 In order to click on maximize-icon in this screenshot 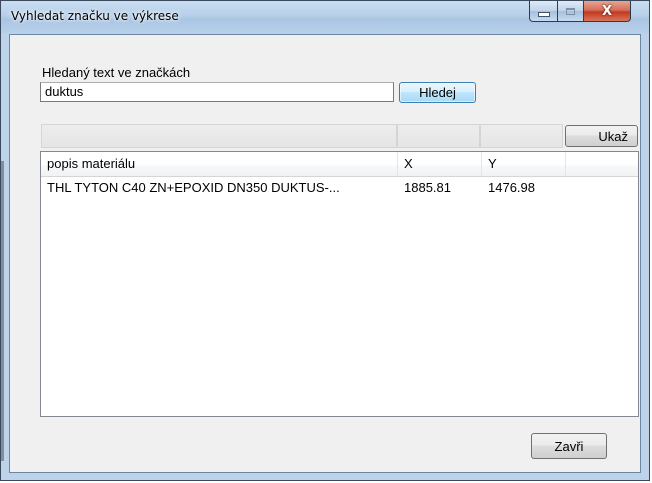, I will do `click(570, 11)`.